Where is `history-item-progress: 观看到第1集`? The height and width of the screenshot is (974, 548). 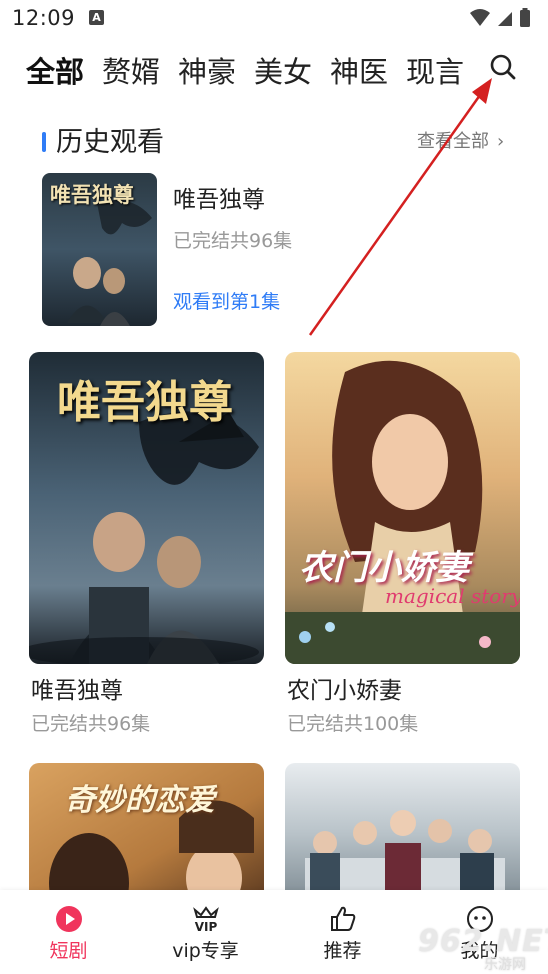 history-item-progress: 观看到第1集 is located at coordinates (226, 302).